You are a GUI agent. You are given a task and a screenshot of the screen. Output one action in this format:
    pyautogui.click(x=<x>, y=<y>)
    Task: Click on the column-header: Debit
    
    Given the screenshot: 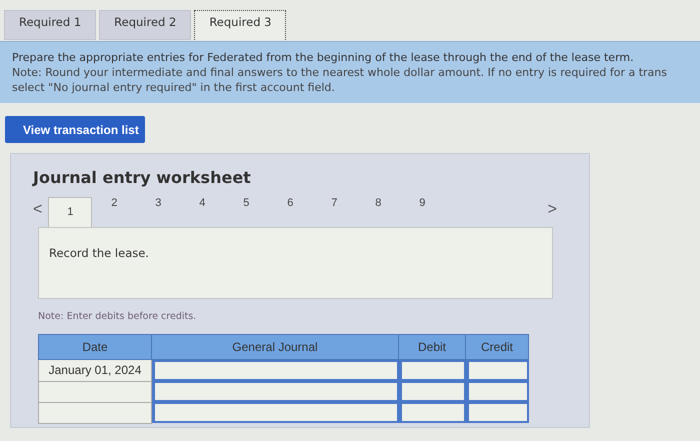 What is the action you would take?
    pyautogui.click(x=432, y=347)
    